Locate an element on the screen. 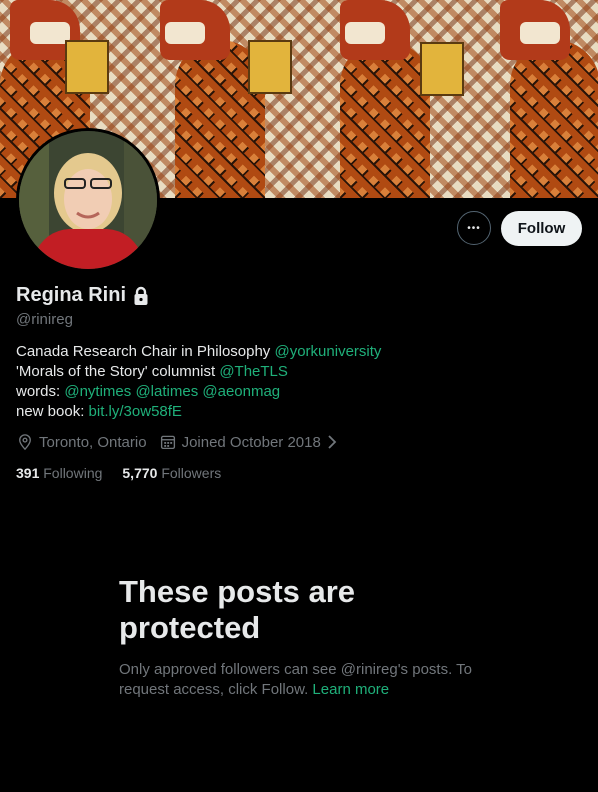 The height and width of the screenshot is (792, 598). profile-meta: Toronto, Ontario Joined October 2018 is located at coordinates (183, 442).